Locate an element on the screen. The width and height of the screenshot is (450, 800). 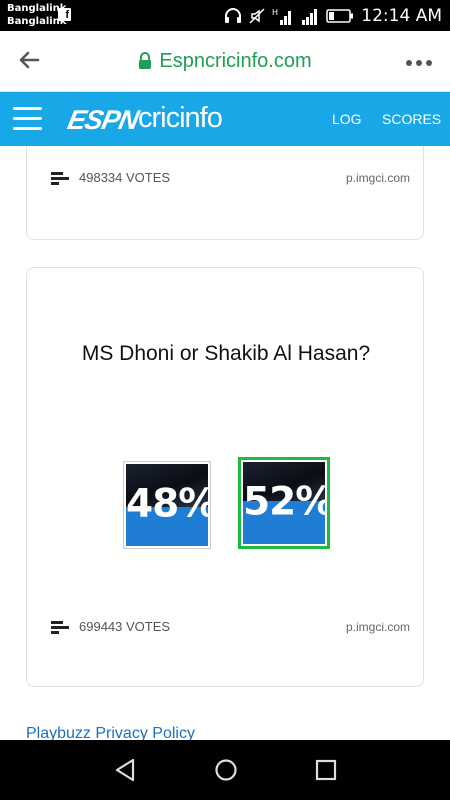
nav-home-icon is located at coordinates (226, 770).